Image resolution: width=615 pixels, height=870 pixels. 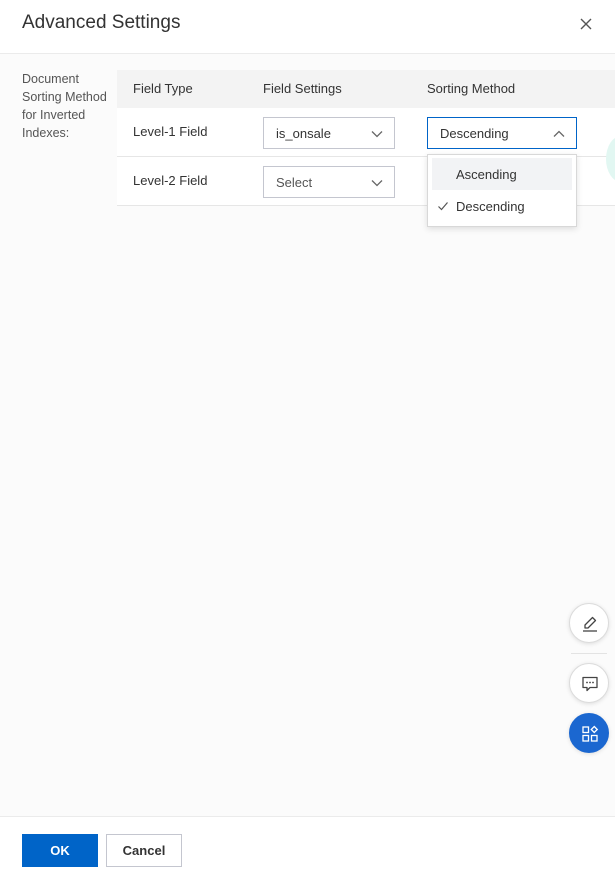 I want to click on dialog-title: Advanced Settings, so click(x=101, y=22).